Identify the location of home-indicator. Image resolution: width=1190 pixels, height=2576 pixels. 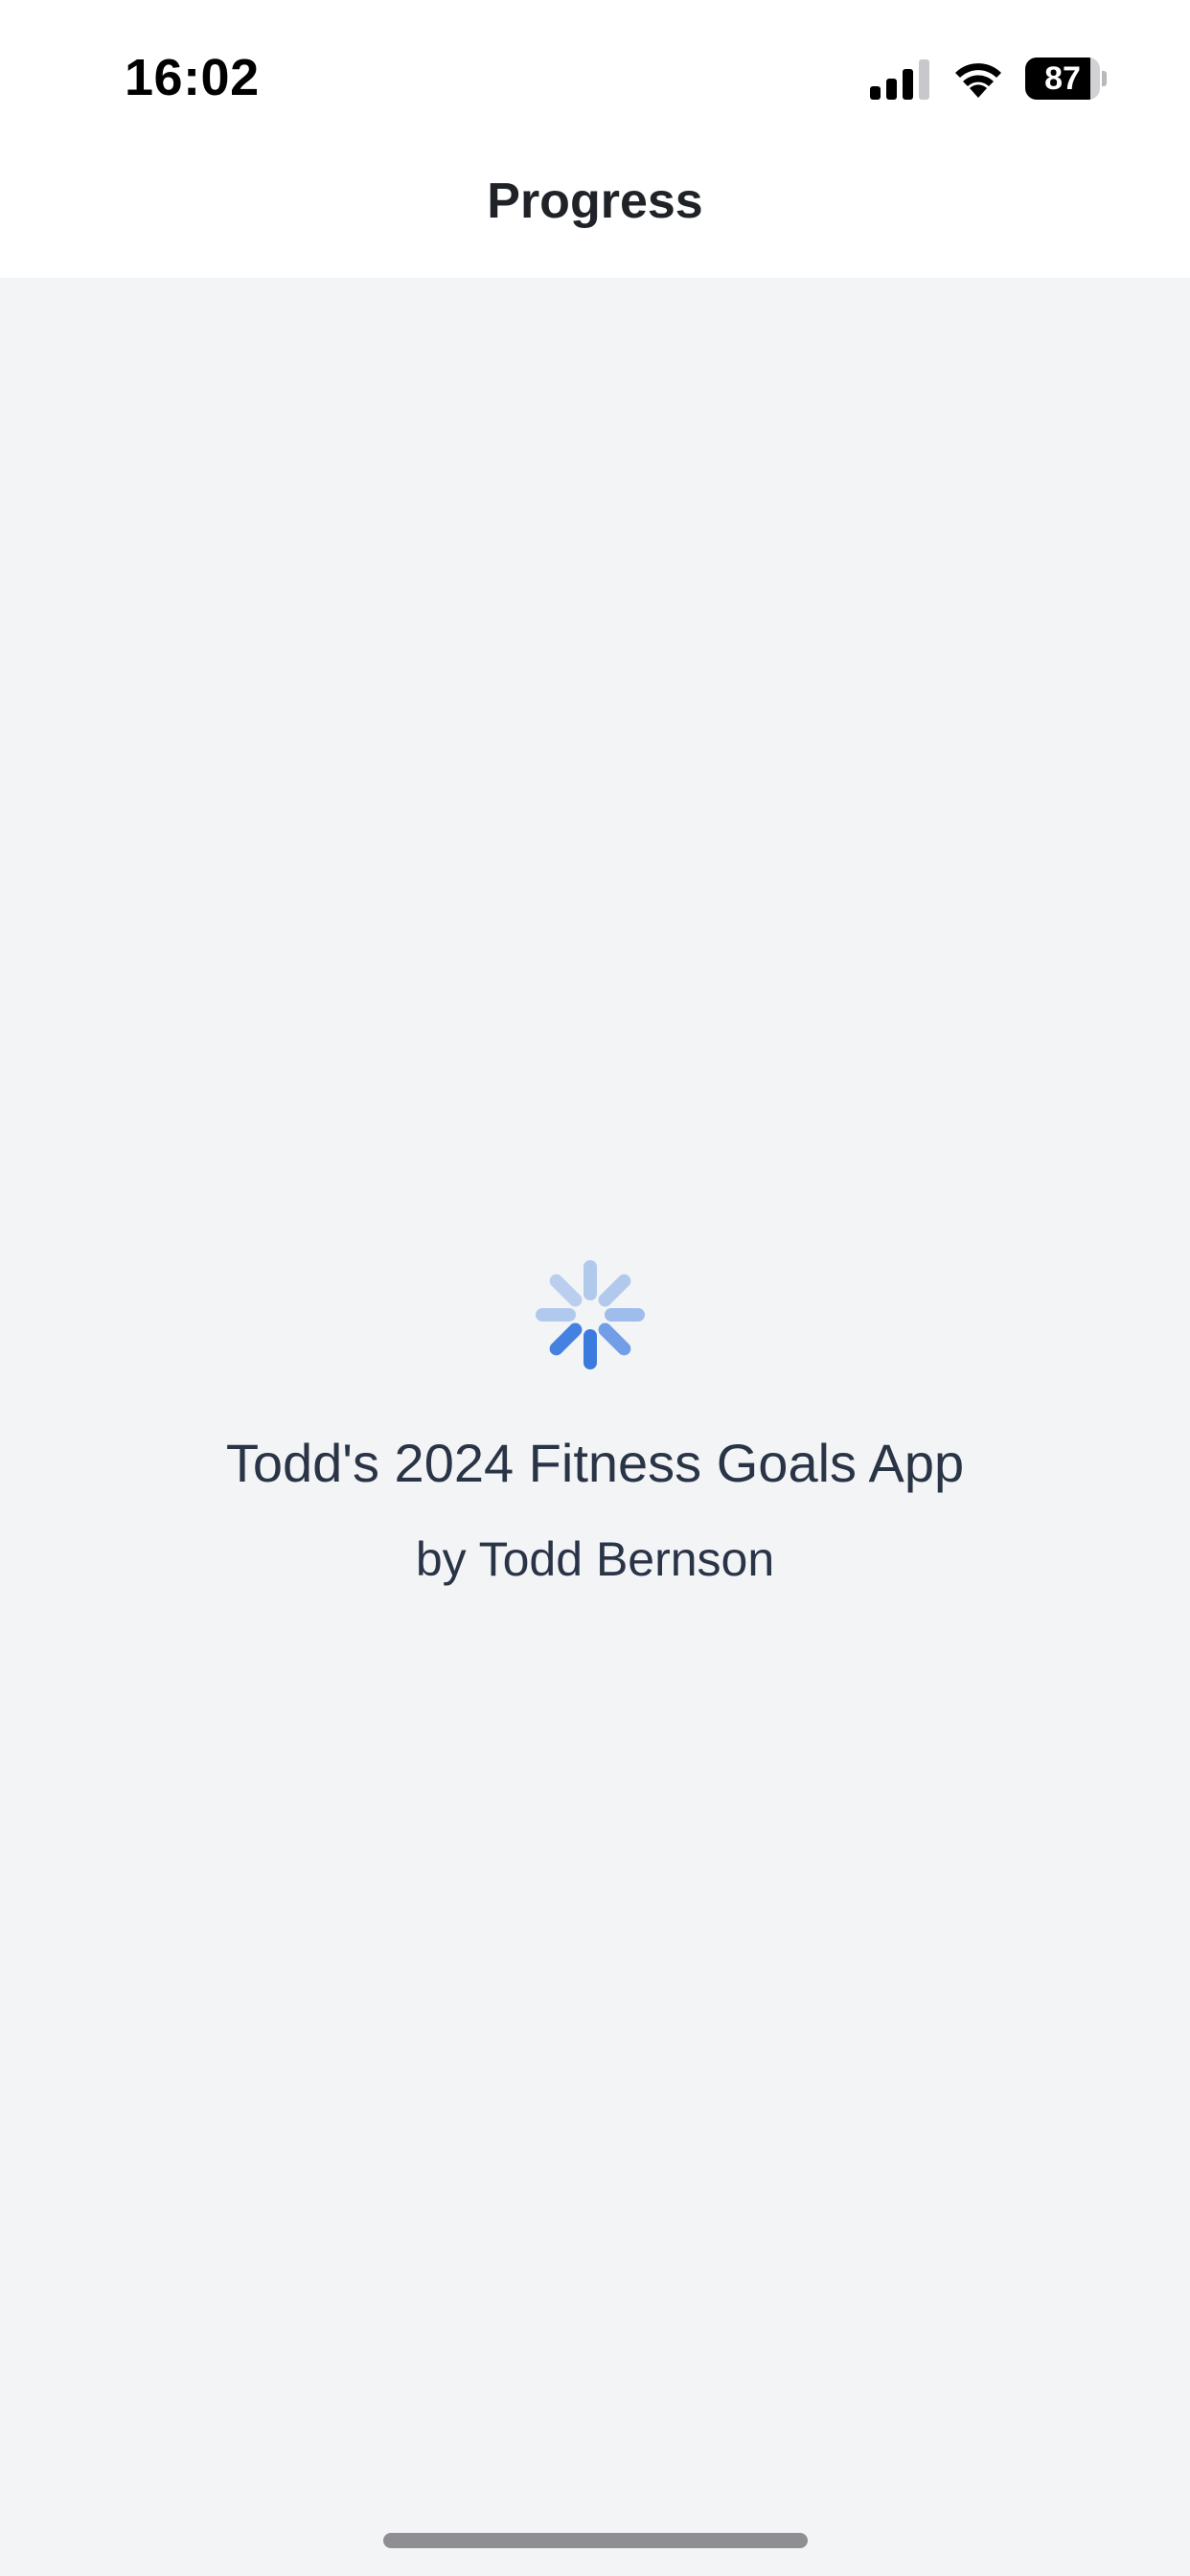
(595, 2540).